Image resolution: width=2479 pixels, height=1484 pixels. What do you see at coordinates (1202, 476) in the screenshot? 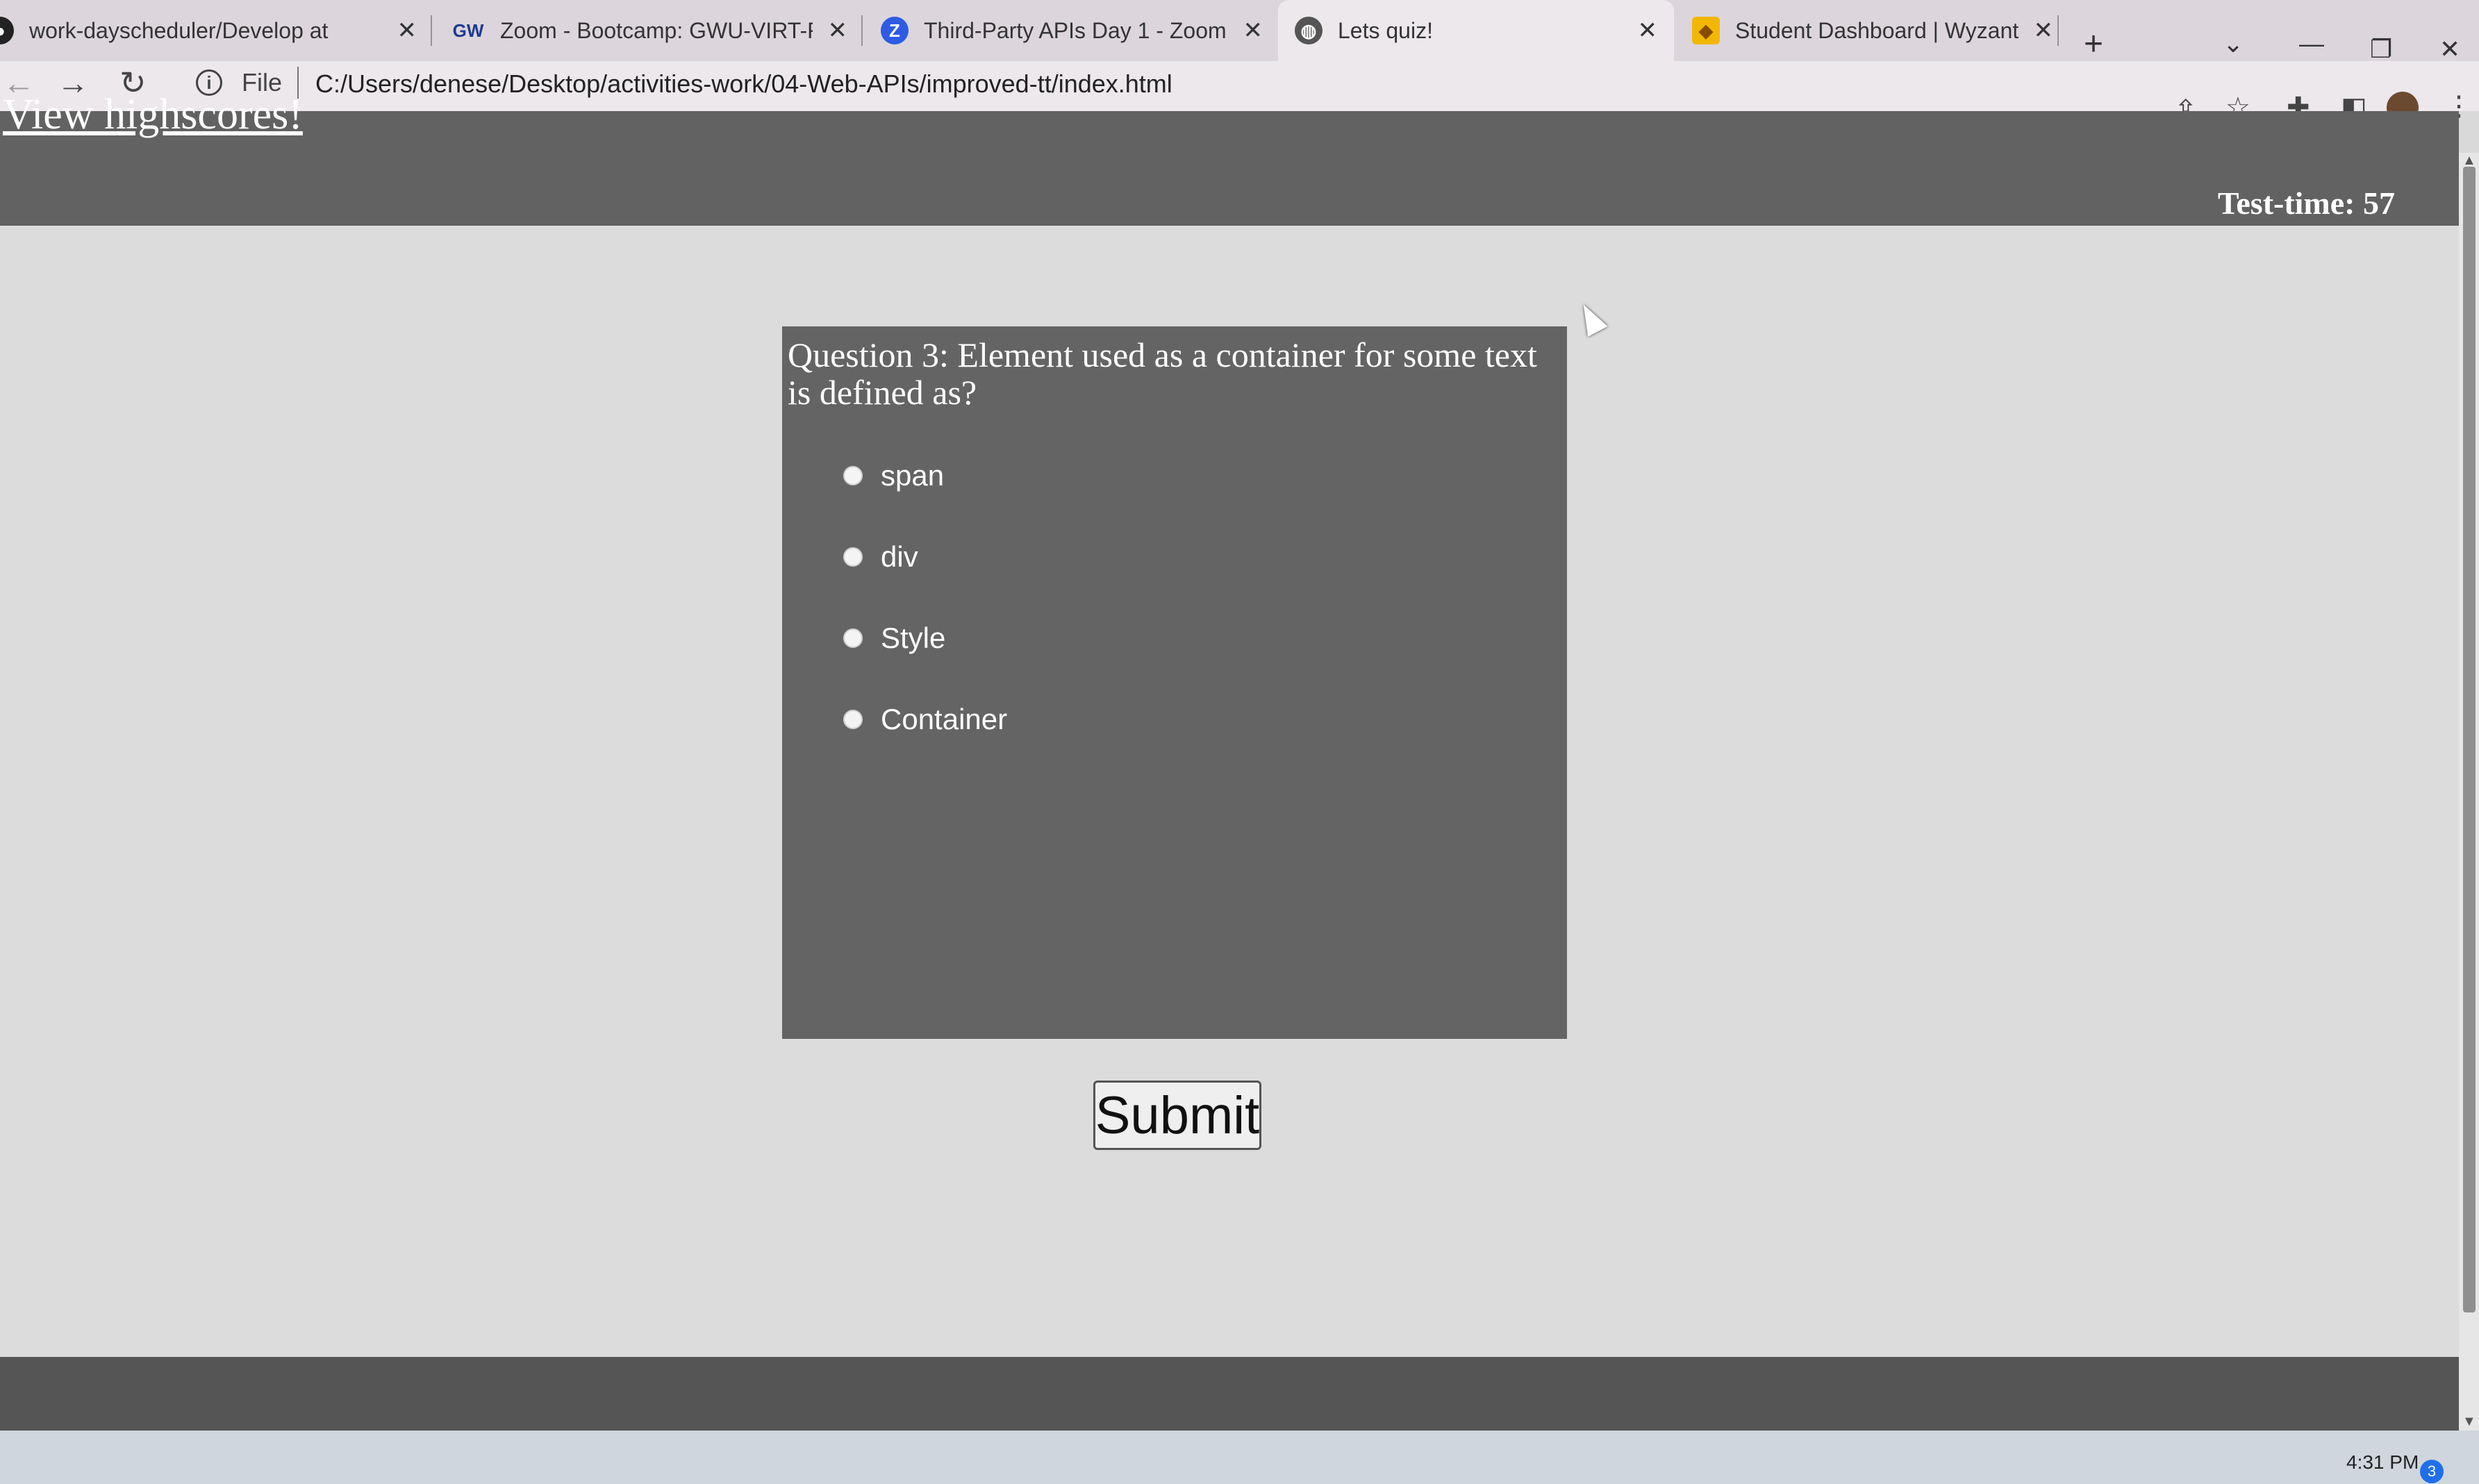
I see `answer-option: span` at bounding box center [1202, 476].